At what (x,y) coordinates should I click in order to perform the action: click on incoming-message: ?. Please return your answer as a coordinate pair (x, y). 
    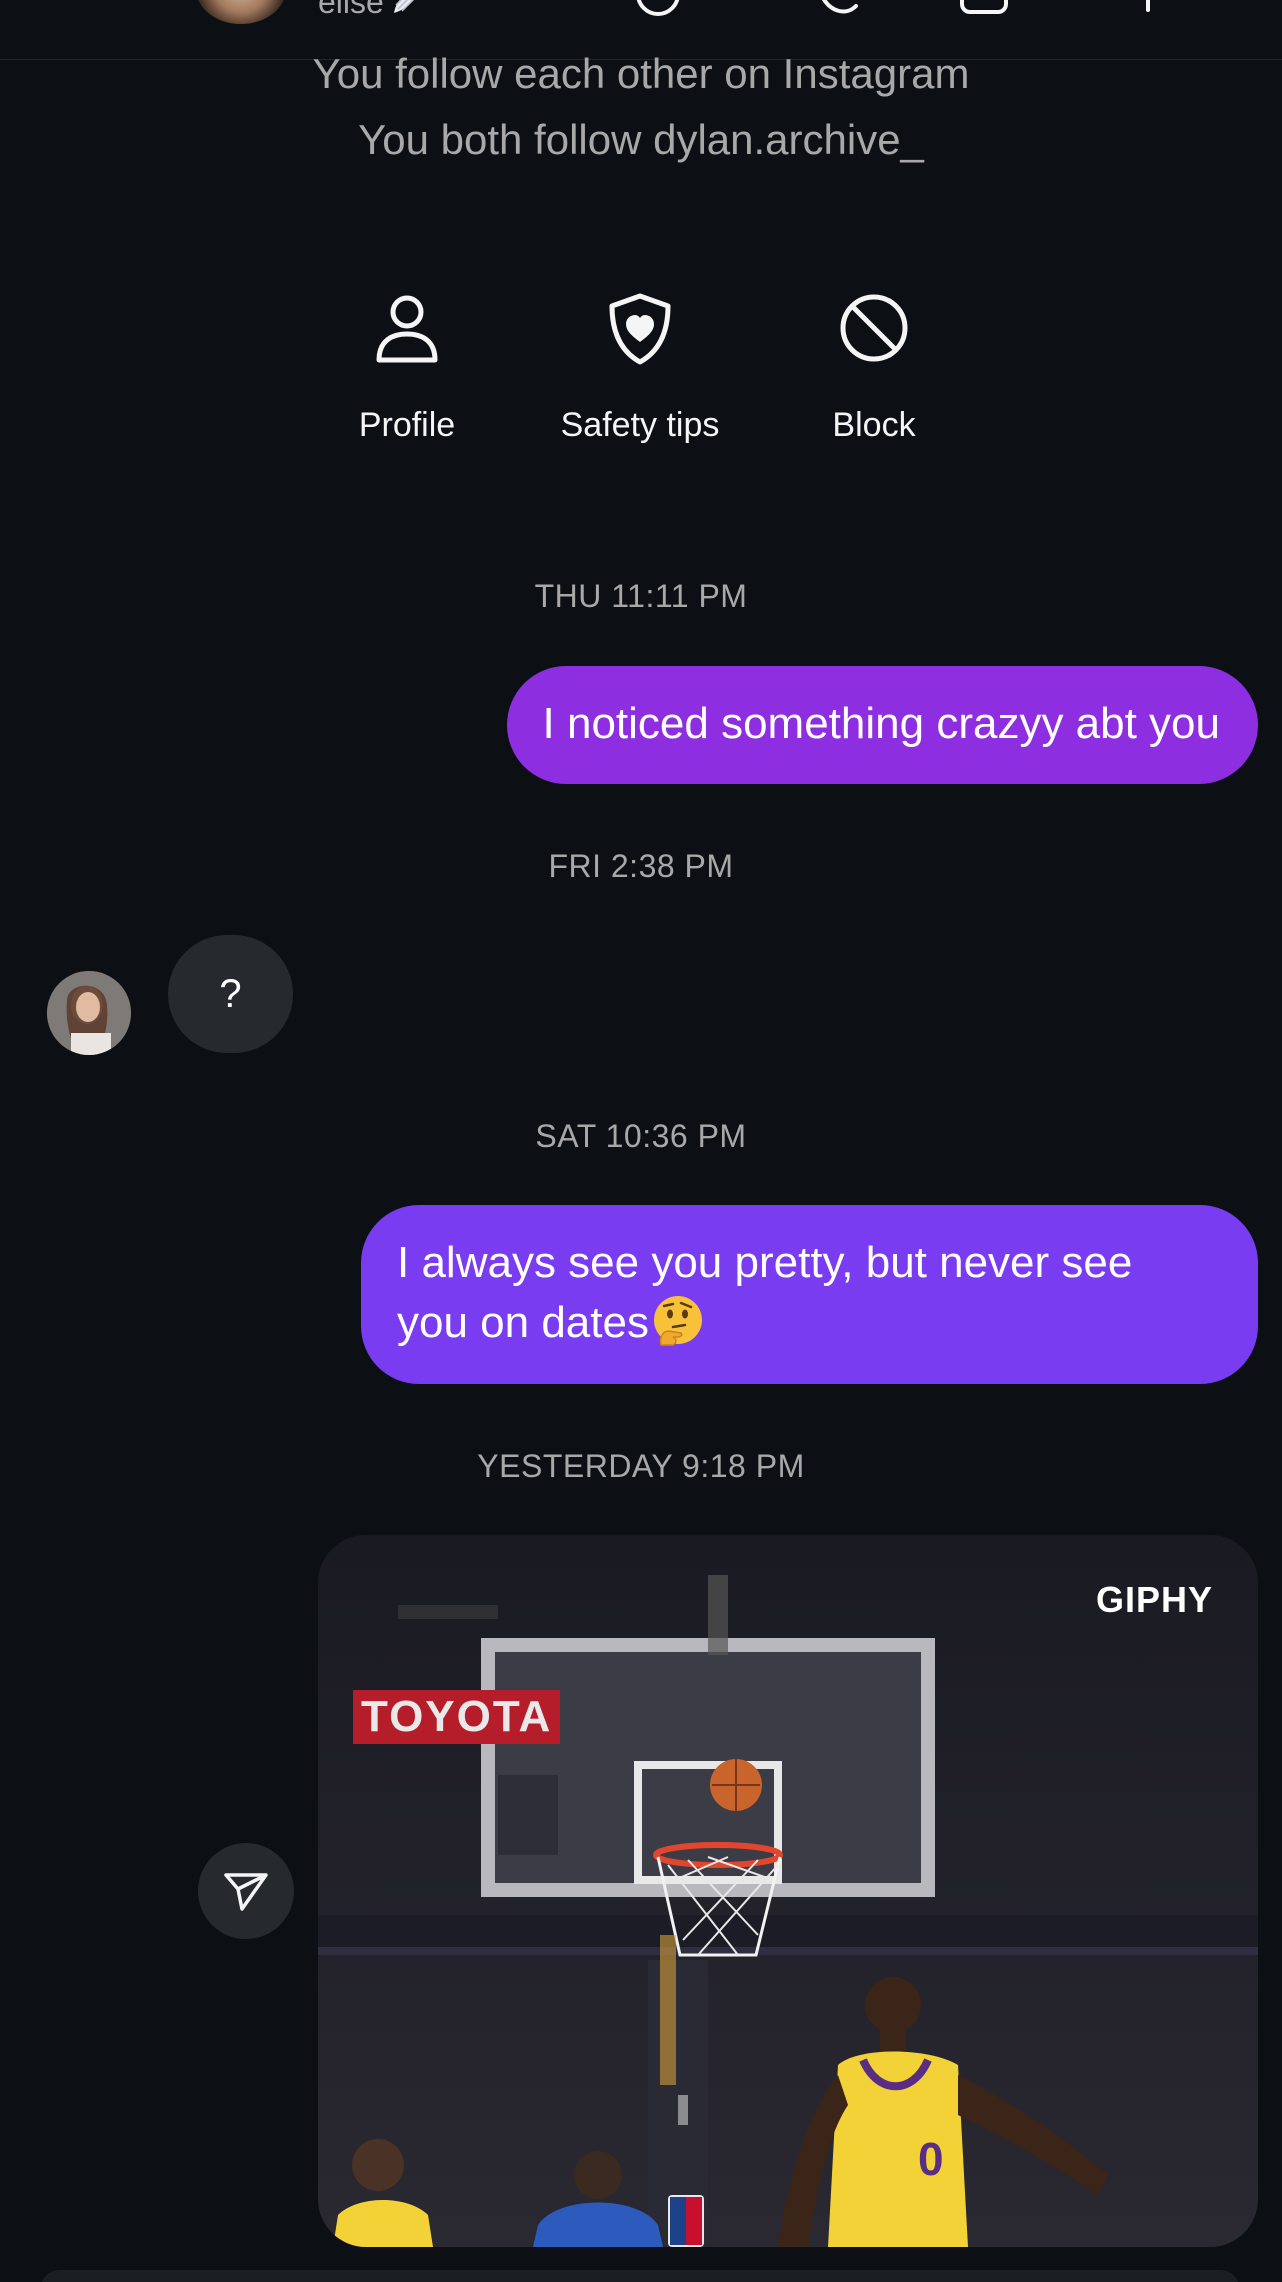
    Looking at the image, I should click on (230, 994).